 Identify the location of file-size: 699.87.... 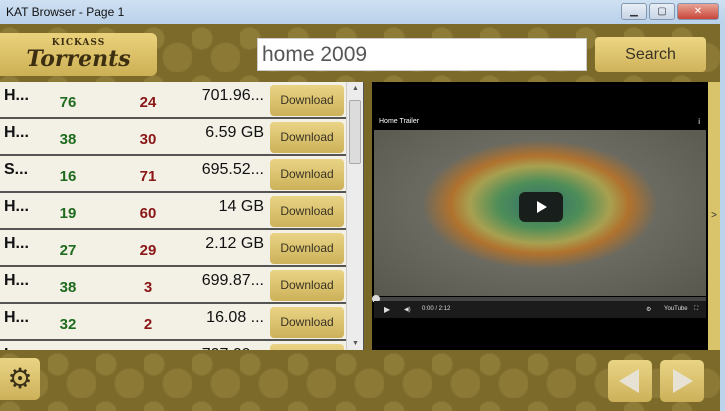
(232, 280).